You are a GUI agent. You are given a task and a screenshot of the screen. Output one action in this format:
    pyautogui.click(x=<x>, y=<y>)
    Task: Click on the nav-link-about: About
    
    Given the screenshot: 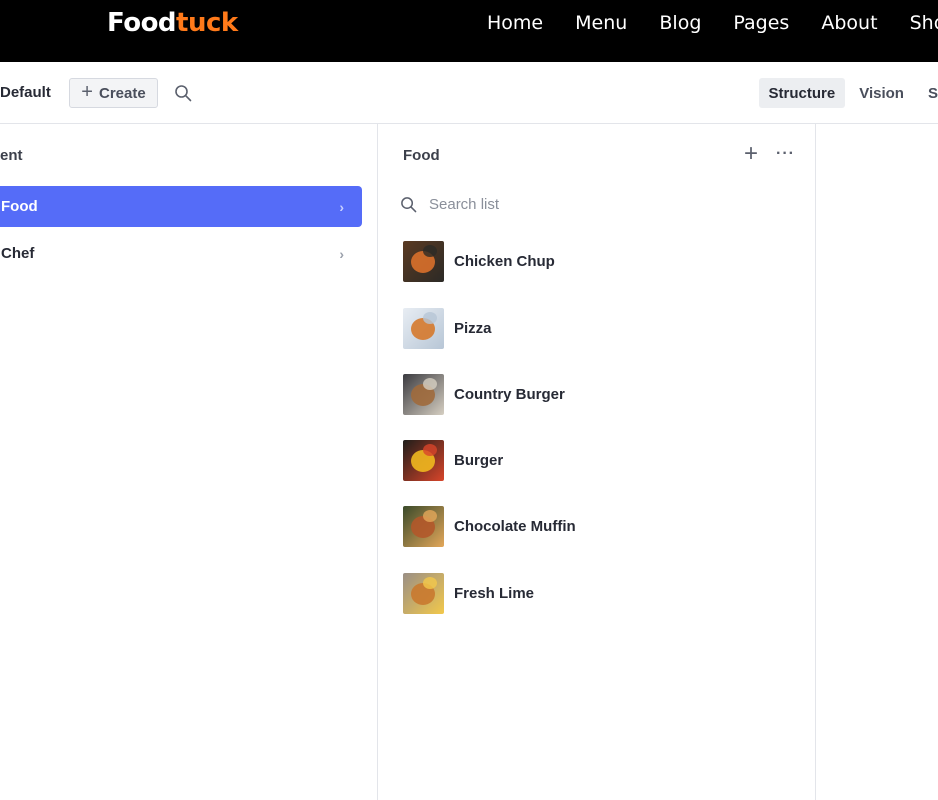 What is the action you would take?
    pyautogui.click(x=849, y=23)
    